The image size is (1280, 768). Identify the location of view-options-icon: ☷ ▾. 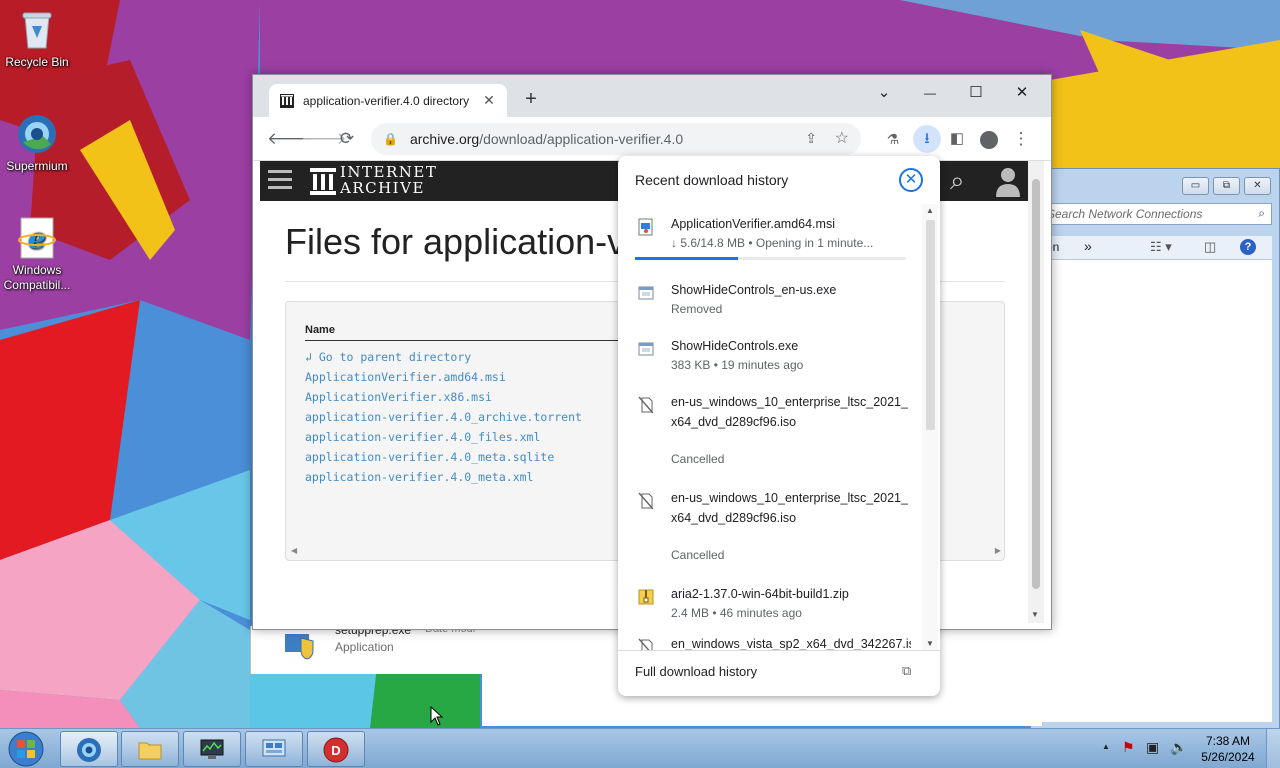
(1161, 247).